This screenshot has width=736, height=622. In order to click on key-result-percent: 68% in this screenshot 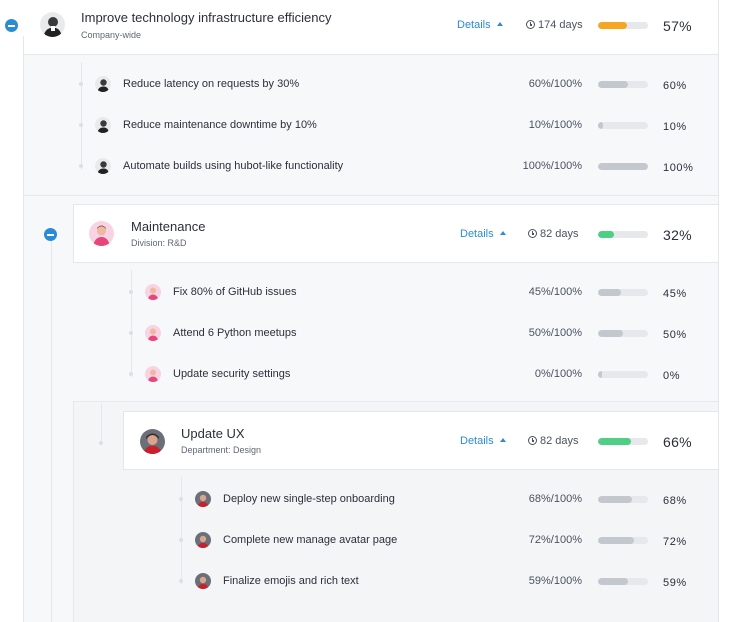, I will do `click(675, 501)`.